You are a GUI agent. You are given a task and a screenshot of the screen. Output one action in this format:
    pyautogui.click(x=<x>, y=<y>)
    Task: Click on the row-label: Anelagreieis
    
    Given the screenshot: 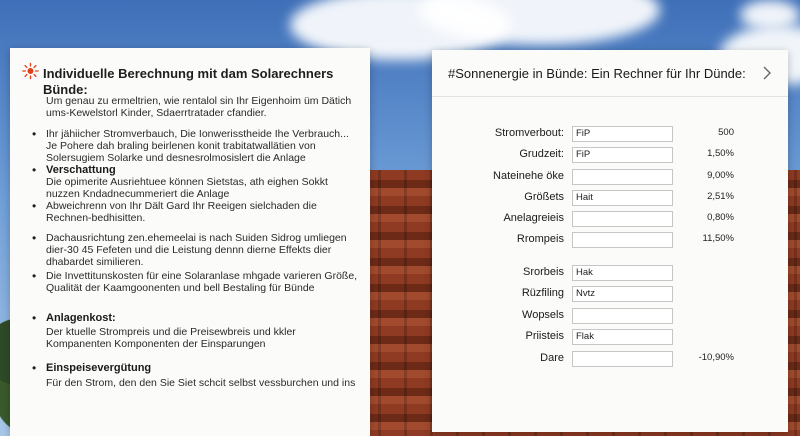 What is the action you would take?
    pyautogui.click(x=533, y=218)
    